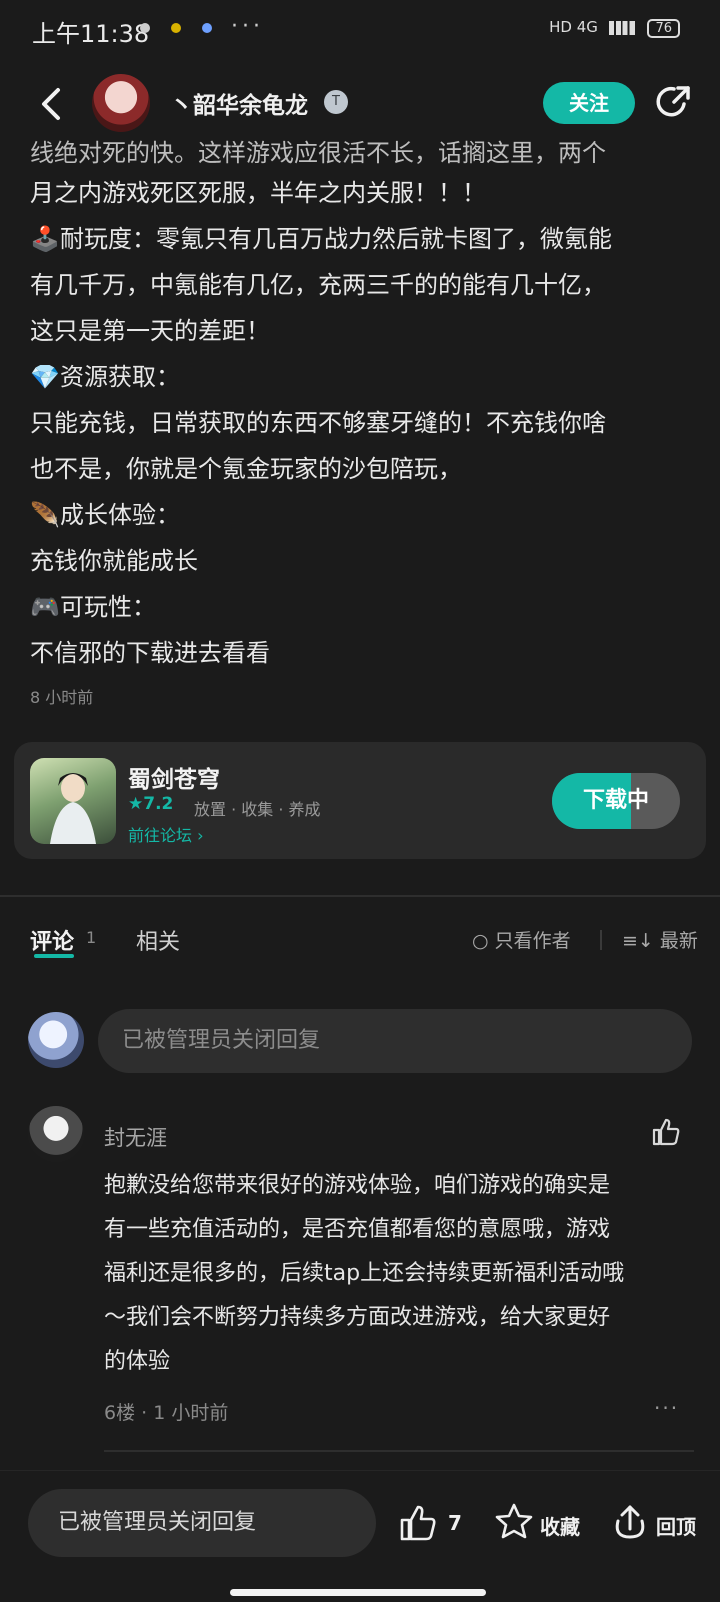 This screenshot has width=720, height=1602. I want to click on follow-button: 关注, so click(589, 103).